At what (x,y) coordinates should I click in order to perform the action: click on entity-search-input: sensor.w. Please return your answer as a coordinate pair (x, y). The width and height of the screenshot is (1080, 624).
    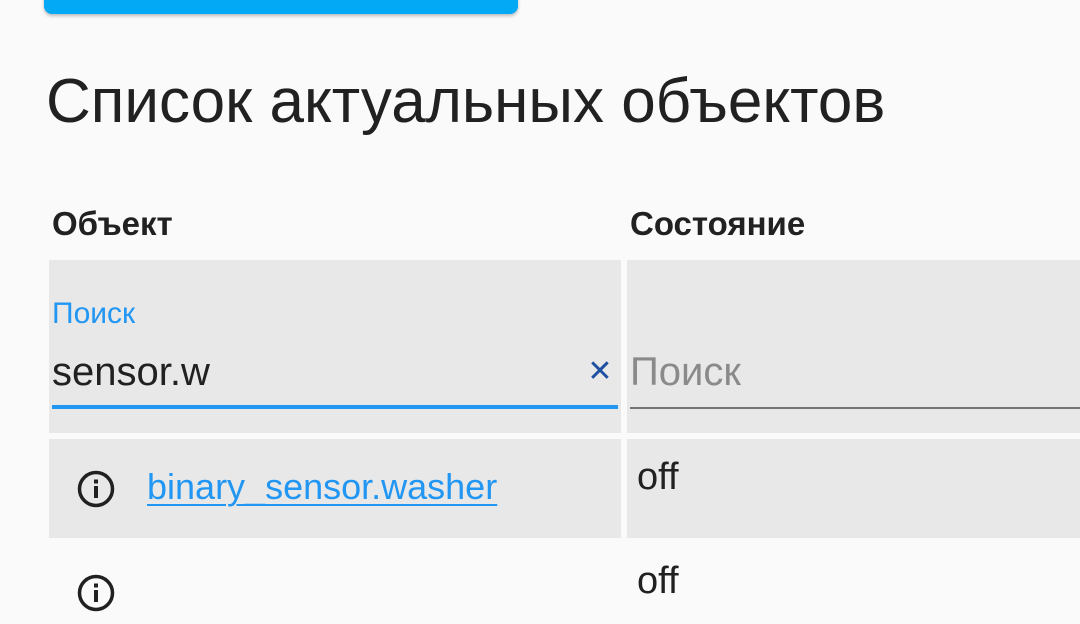
    Looking at the image, I should click on (131, 372).